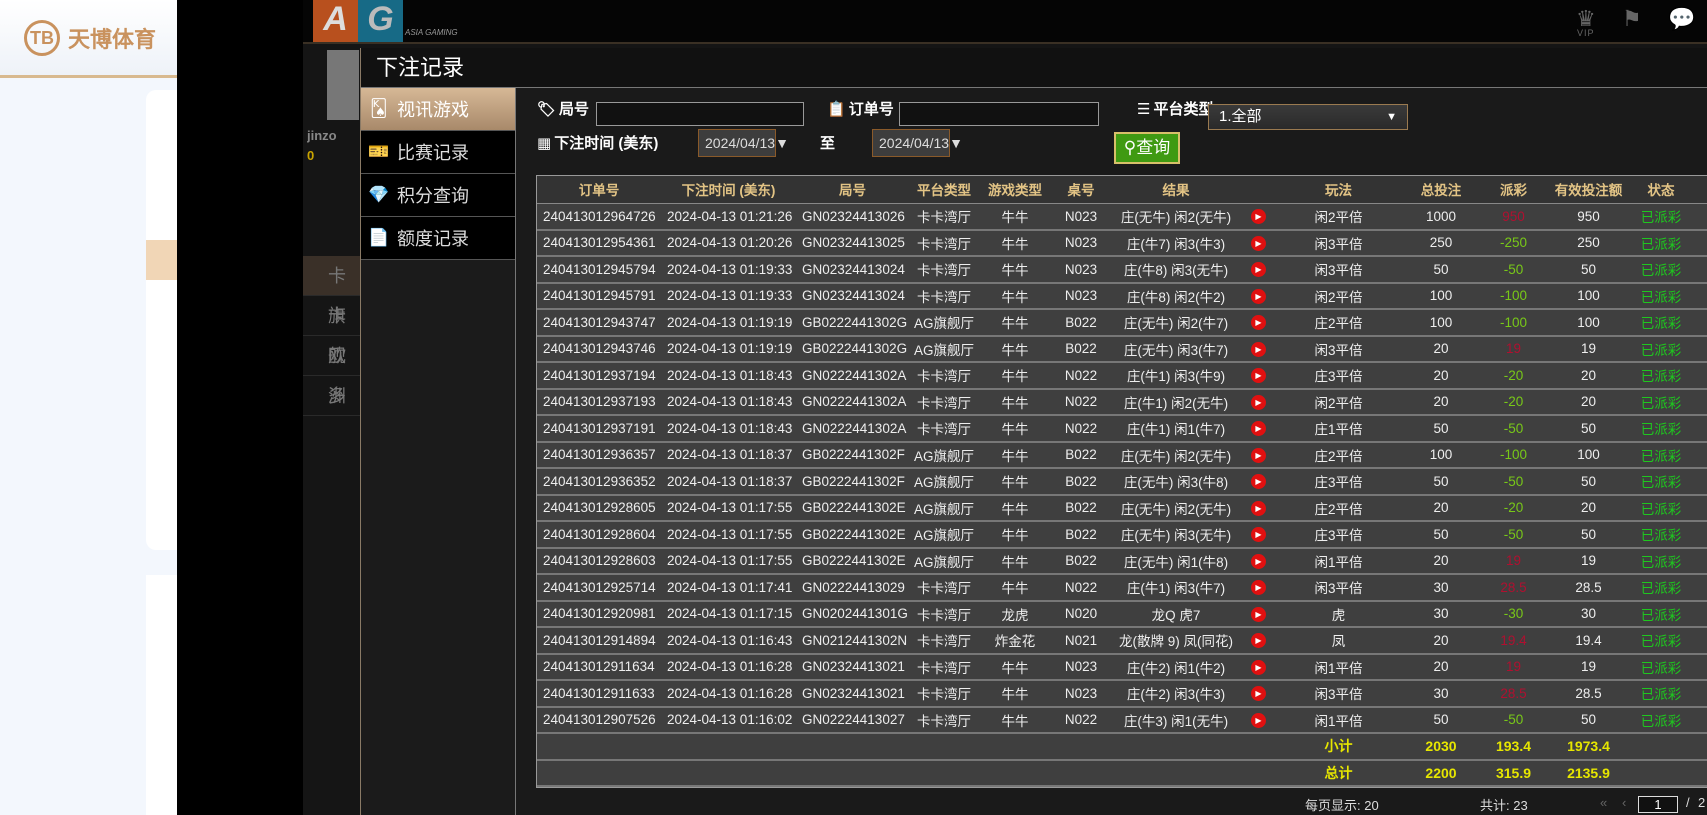 This screenshot has height=815, width=1707. What do you see at coordinates (1176, 694) in the screenshot?
I see `result: 庄(牛2) 闲3(牛3)` at bounding box center [1176, 694].